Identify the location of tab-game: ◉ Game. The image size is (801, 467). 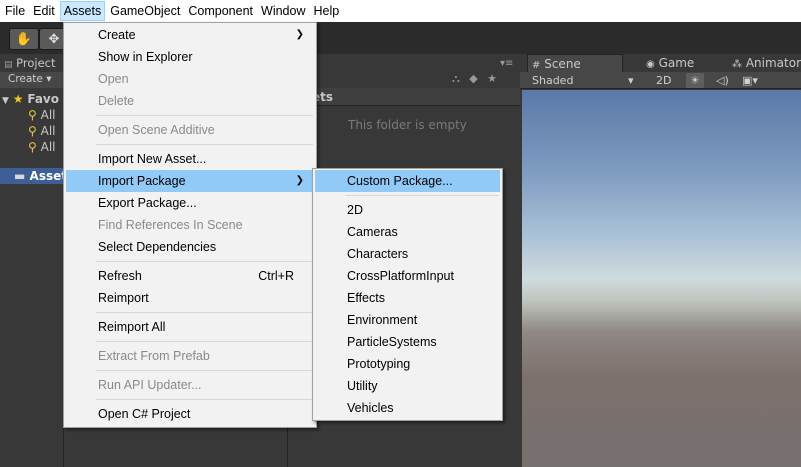
(668, 63).